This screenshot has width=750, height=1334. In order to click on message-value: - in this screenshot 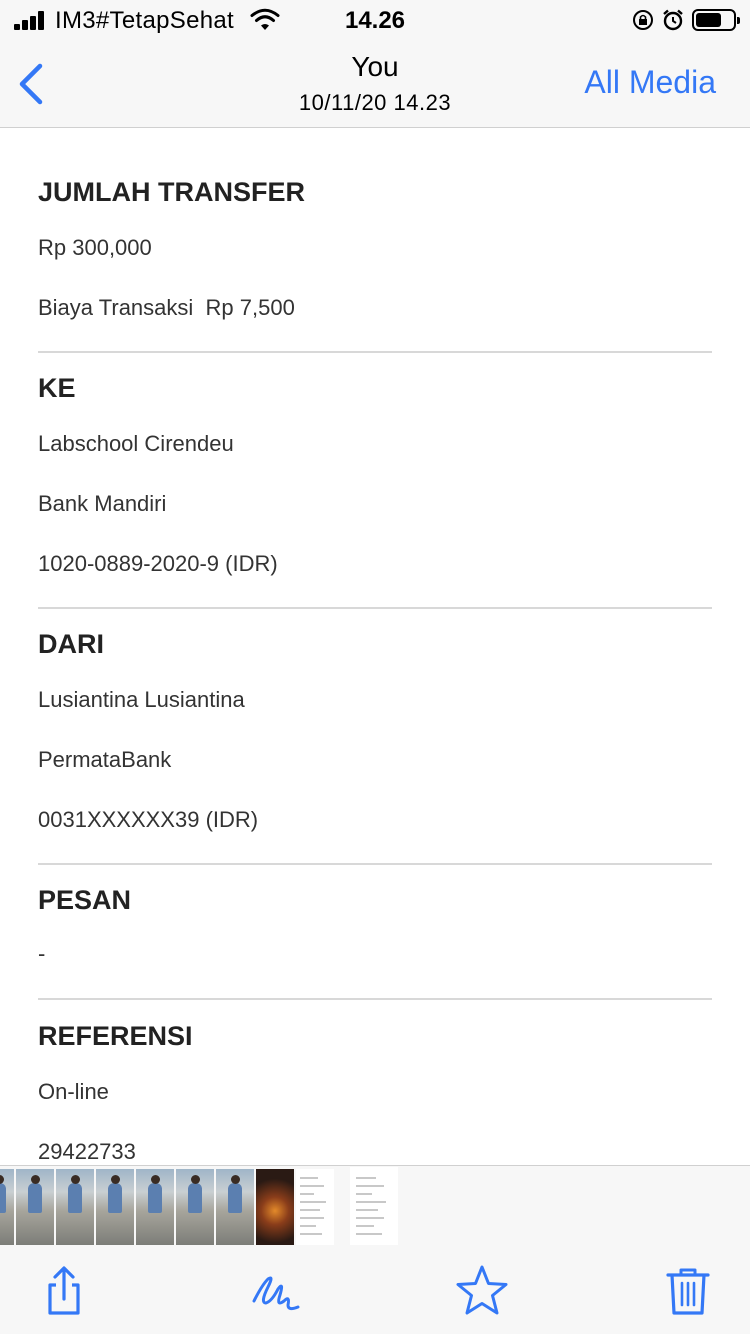, I will do `click(42, 953)`.